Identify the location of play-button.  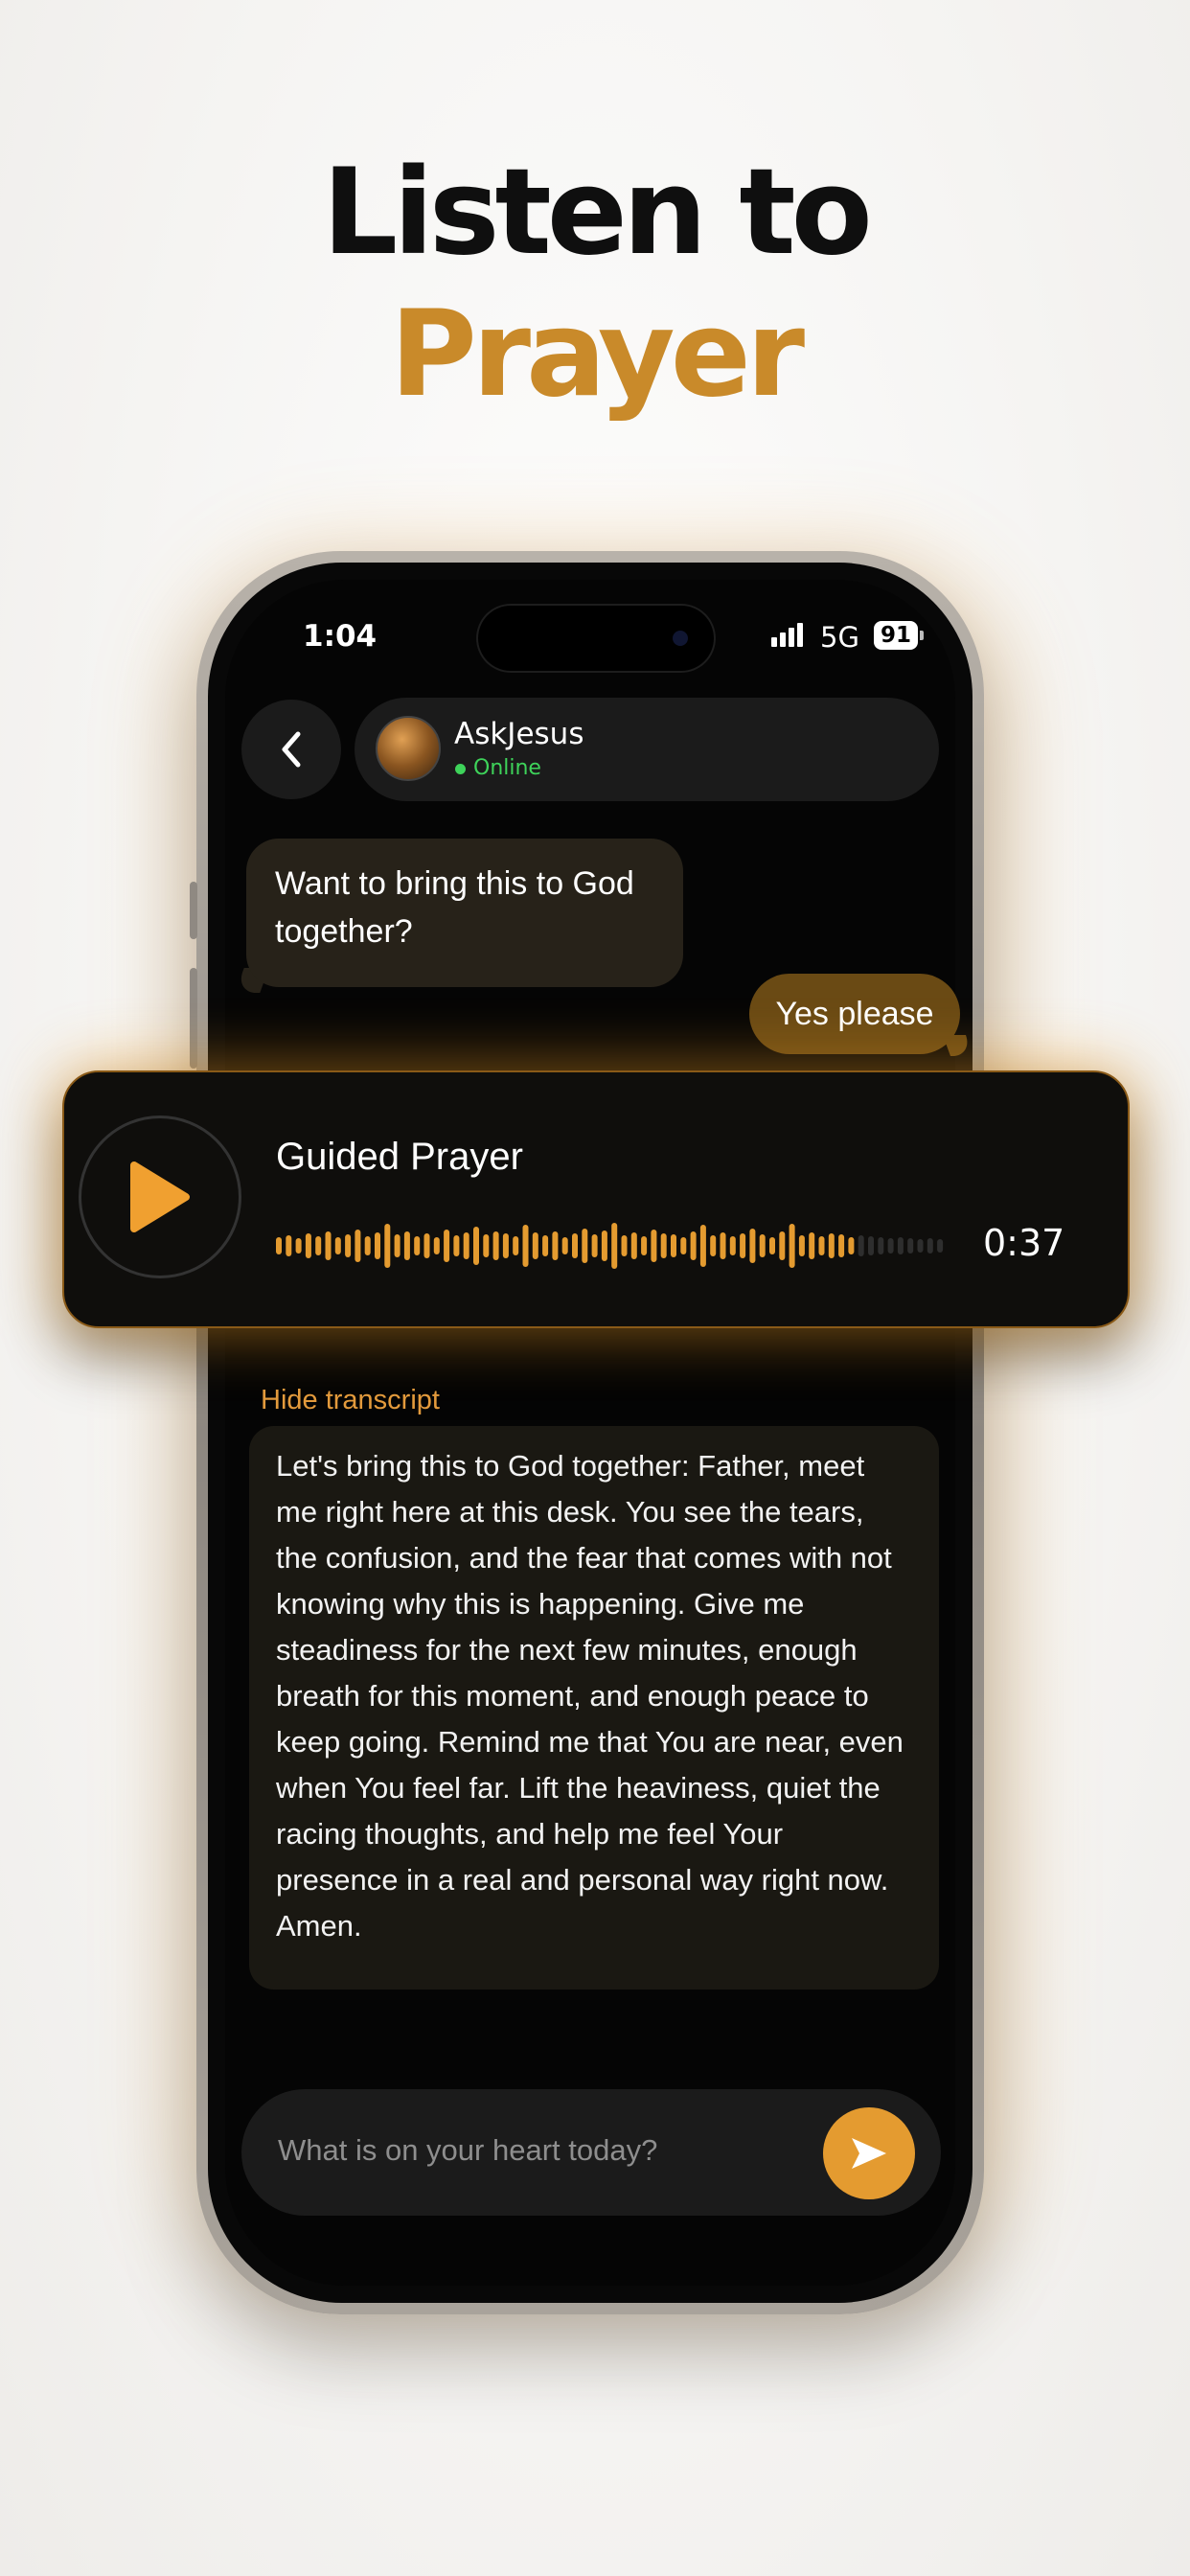
(160, 1197).